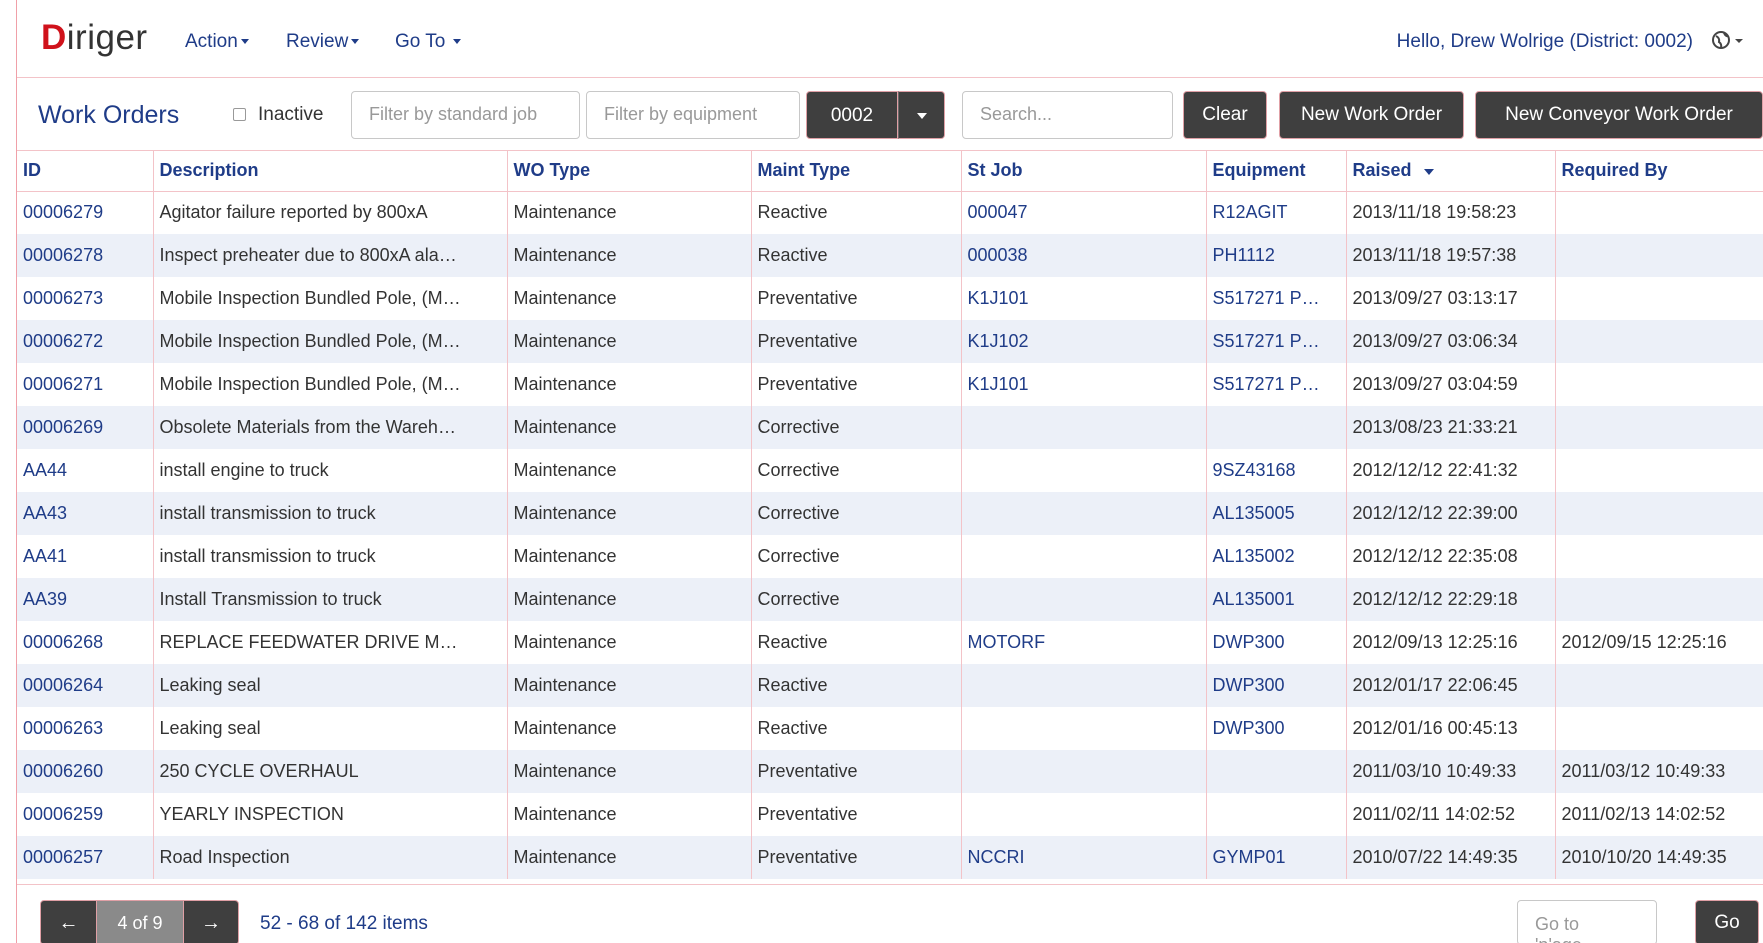 Image resolution: width=1763 pixels, height=943 pixels. Describe the element at coordinates (85, 427) in the screenshot. I see `cell-id: 00006269` at that location.